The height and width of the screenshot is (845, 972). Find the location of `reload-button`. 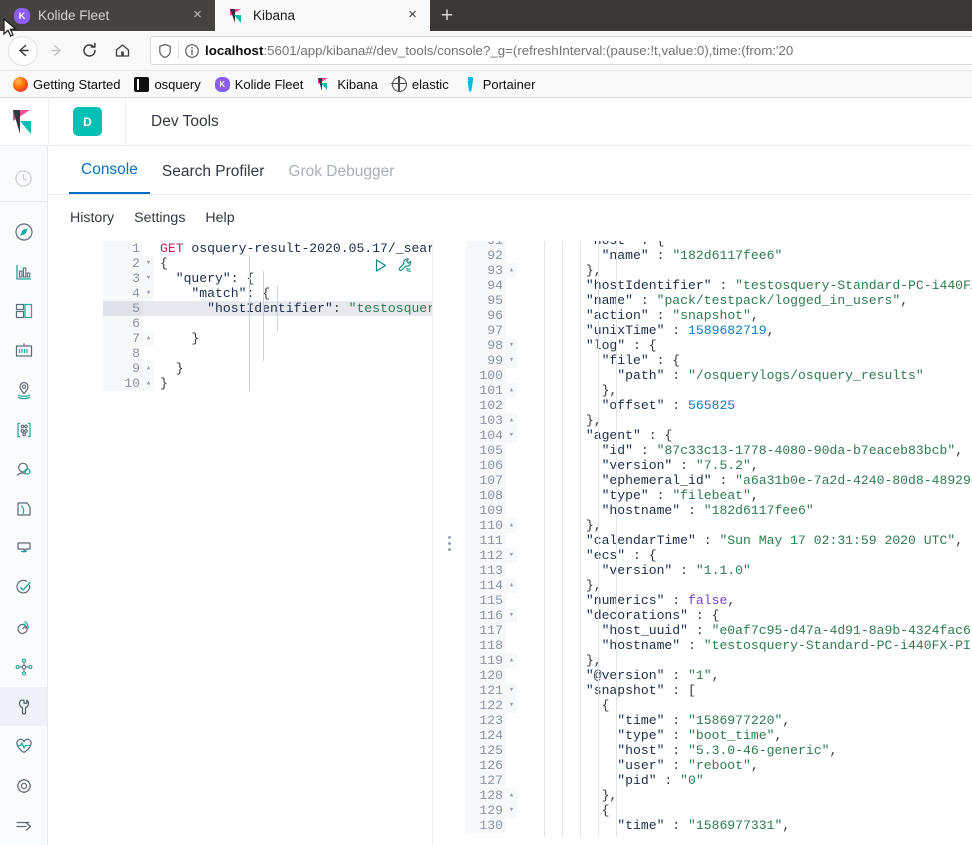

reload-button is located at coordinates (89, 51).